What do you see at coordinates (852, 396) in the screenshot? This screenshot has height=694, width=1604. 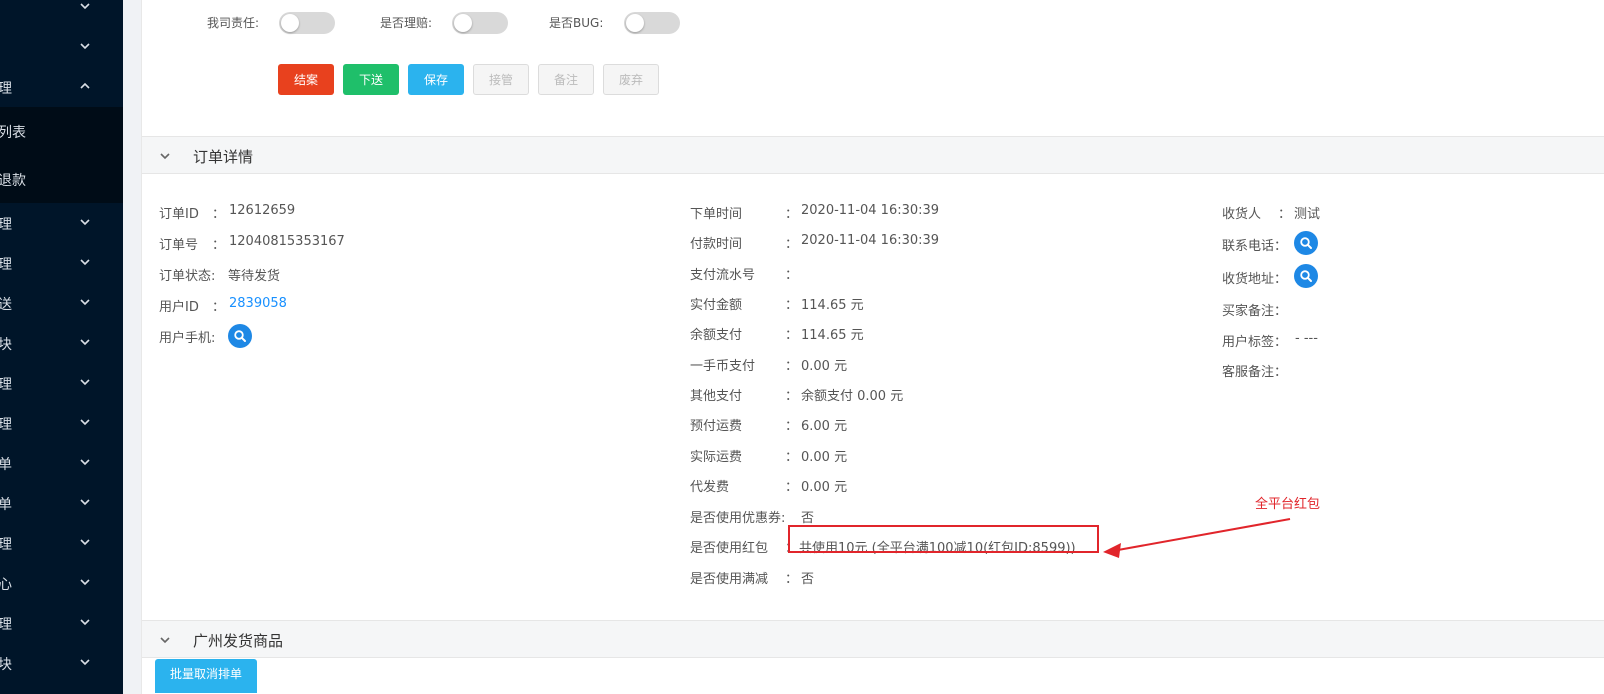 I see `other-paid-value: 余额支付 0.00 元` at bounding box center [852, 396].